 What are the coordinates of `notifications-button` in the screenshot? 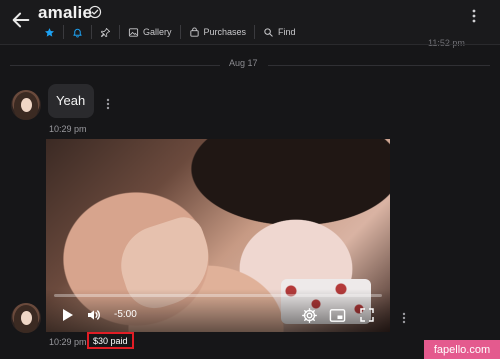 It's located at (77, 32).